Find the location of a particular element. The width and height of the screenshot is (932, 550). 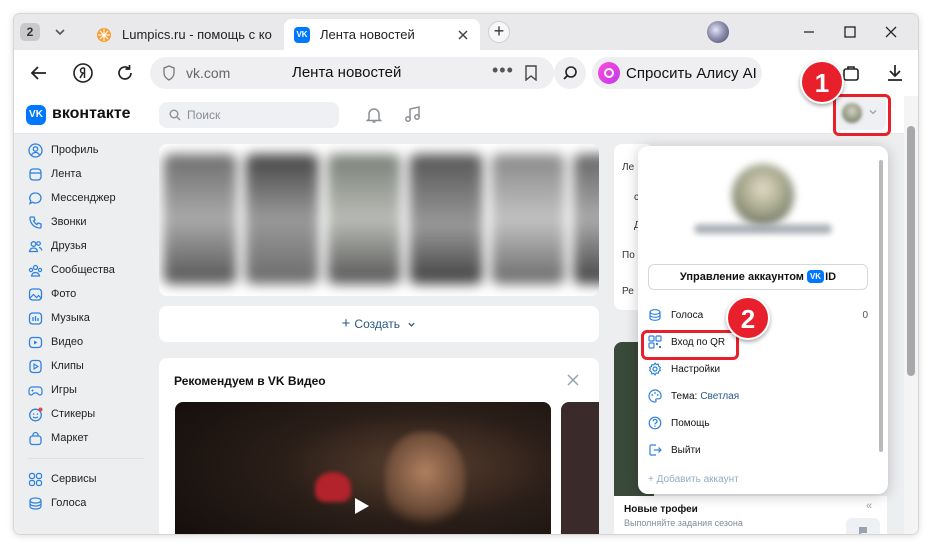

vk-logo-icon: VK is located at coordinates (36, 115).